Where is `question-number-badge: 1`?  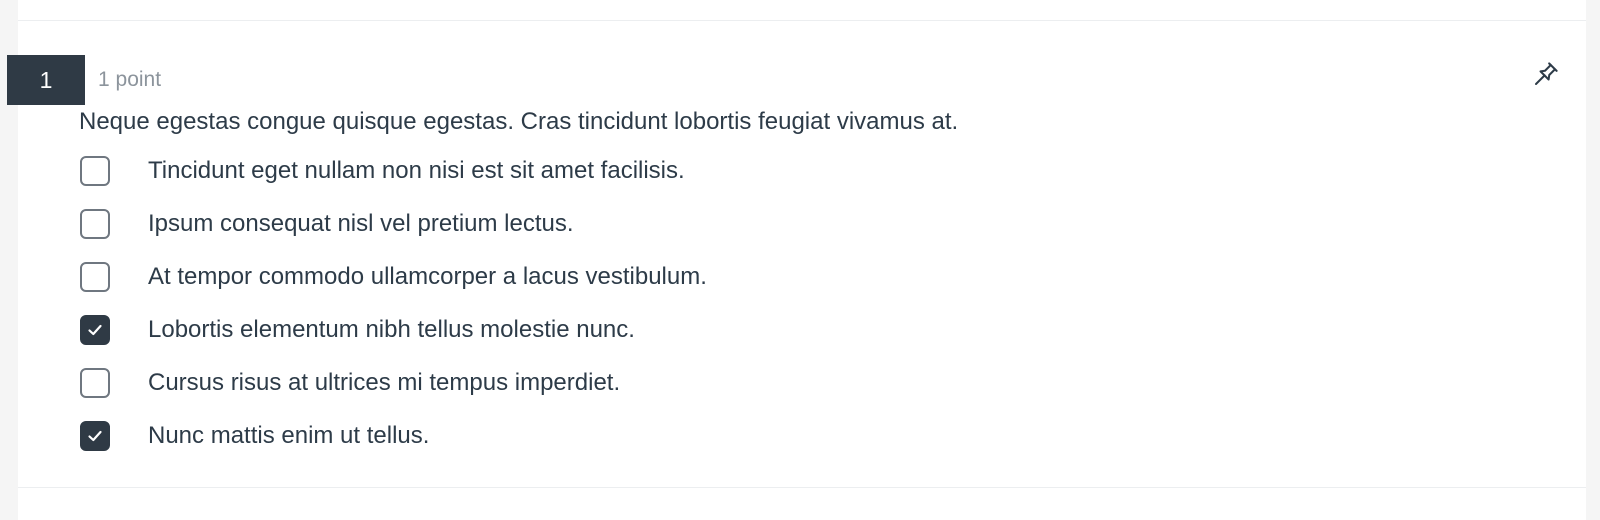 question-number-badge: 1 is located at coordinates (46, 80).